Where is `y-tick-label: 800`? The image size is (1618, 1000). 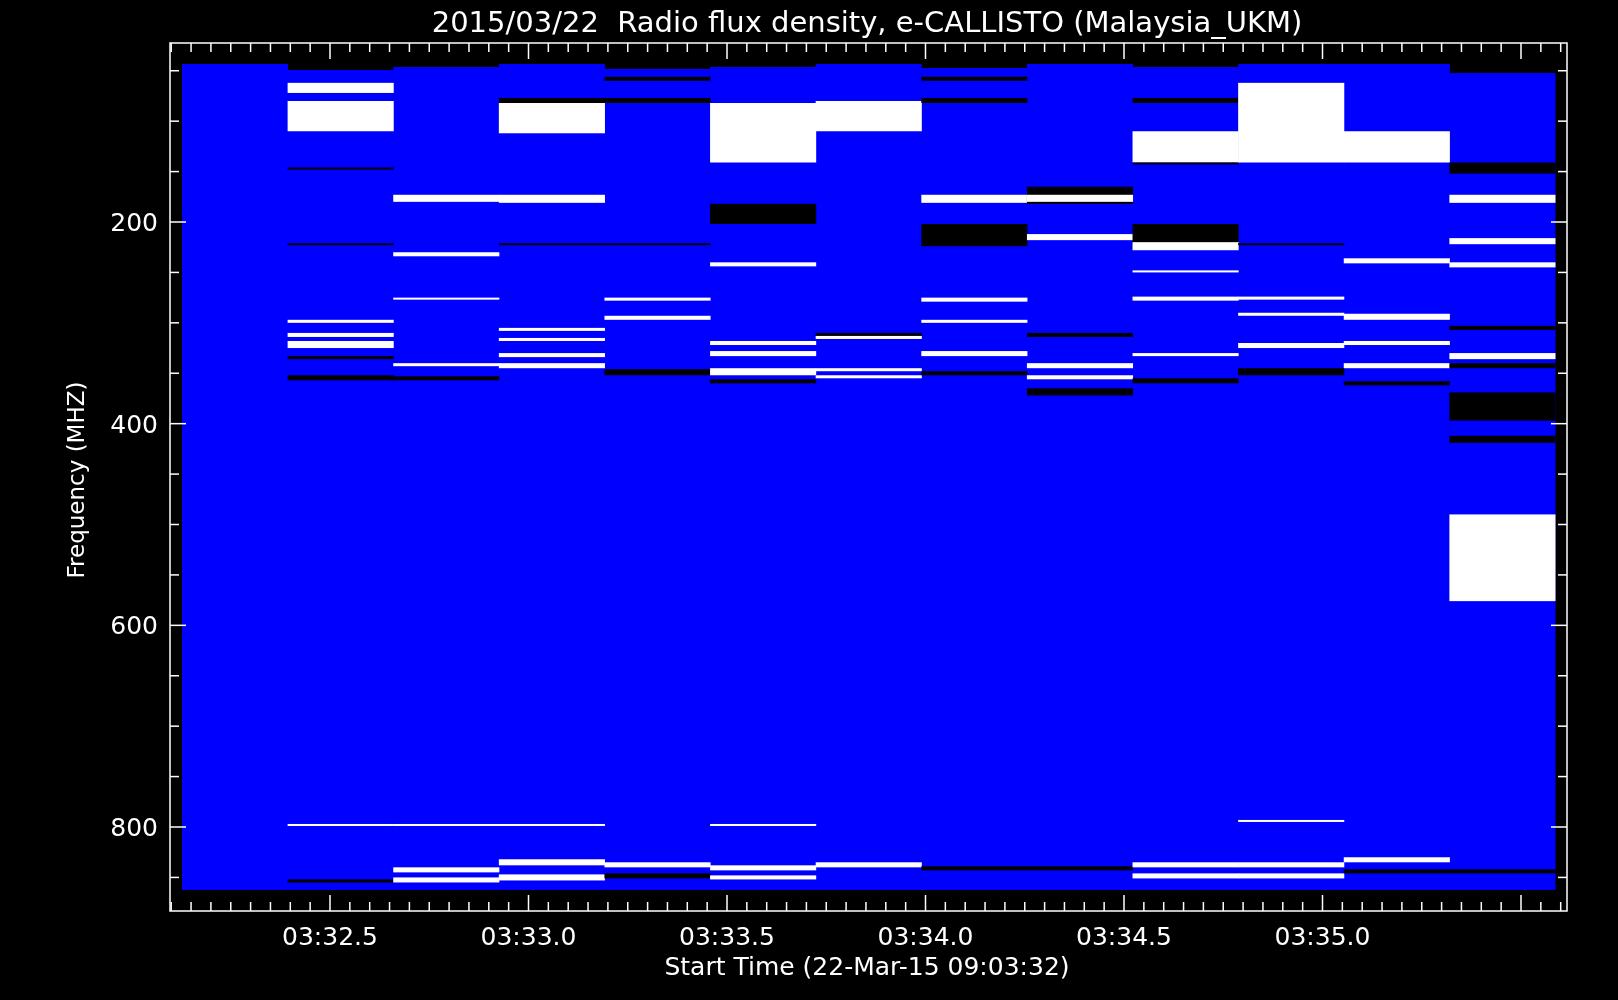
y-tick-label: 800 is located at coordinates (134, 827).